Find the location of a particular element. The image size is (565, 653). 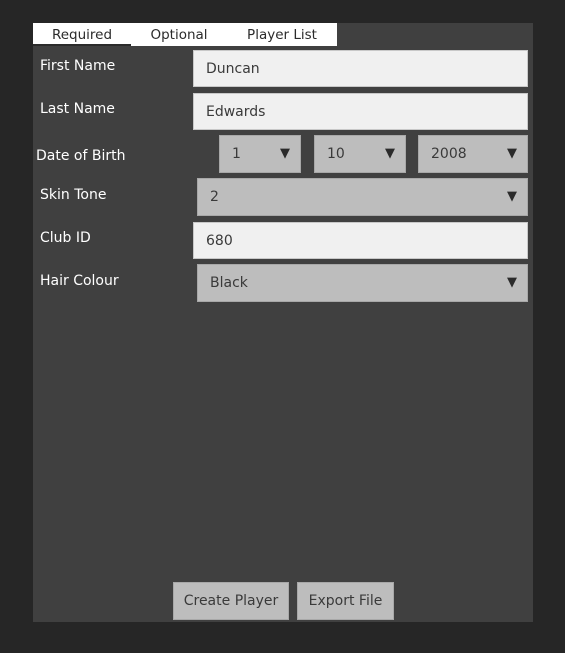

last-name-input is located at coordinates (360, 111).